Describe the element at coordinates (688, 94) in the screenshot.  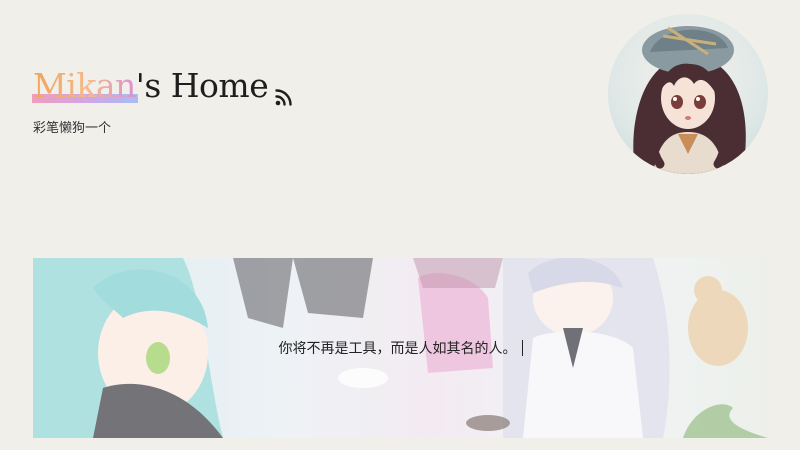
I see `avatar` at that location.